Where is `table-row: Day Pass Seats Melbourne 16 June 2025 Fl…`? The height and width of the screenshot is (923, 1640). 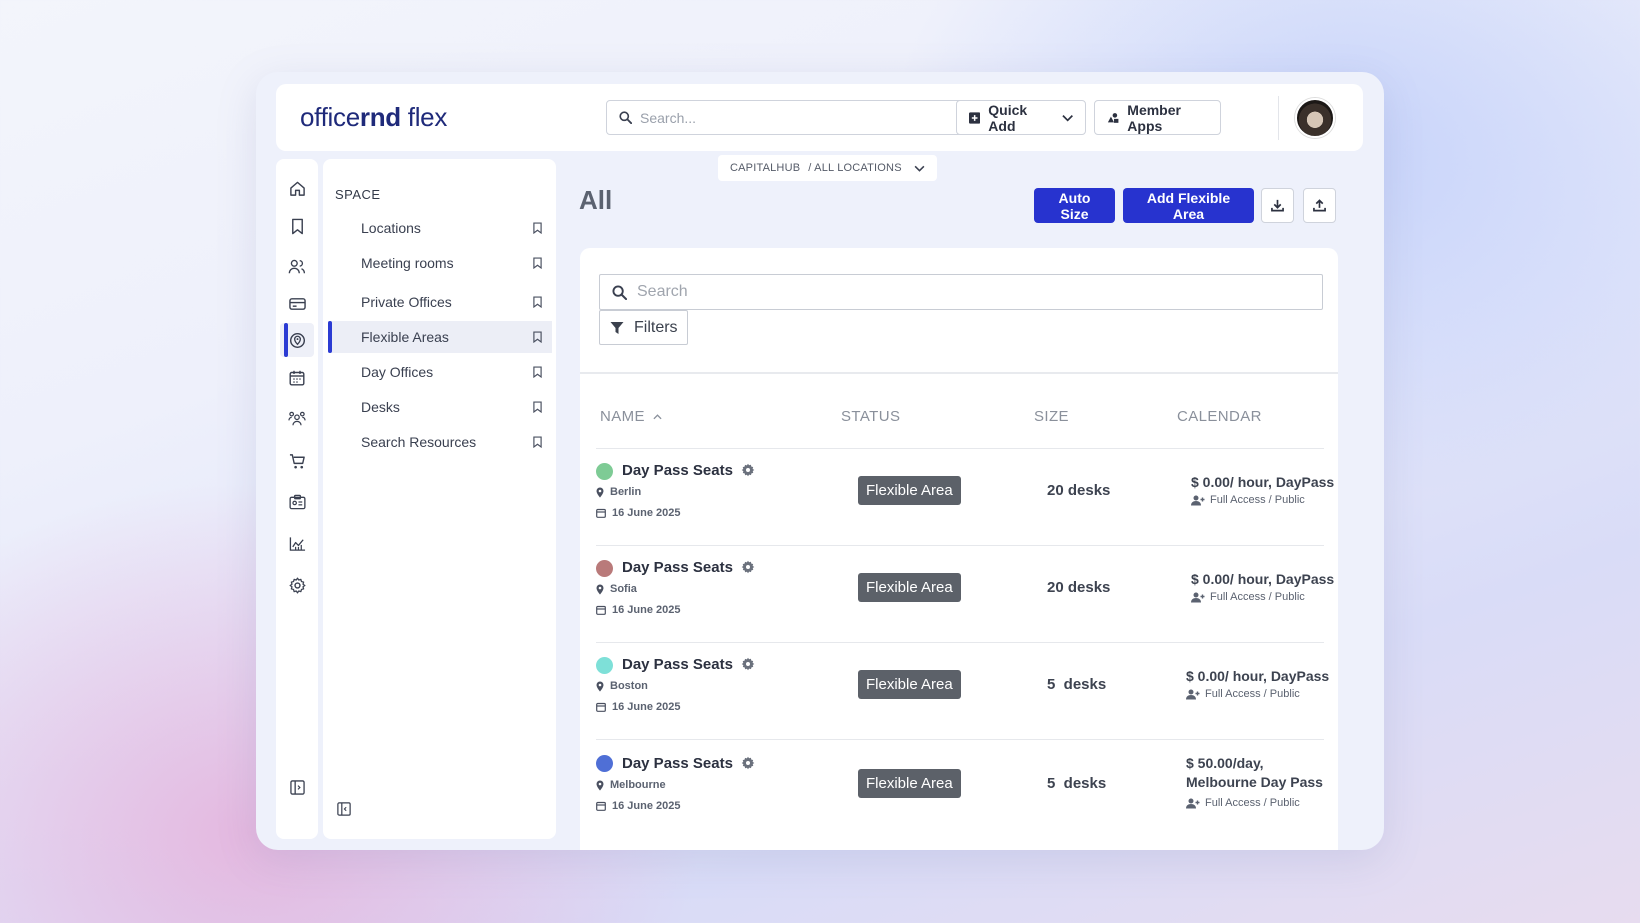 table-row: Day Pass Seats Melbourne 16 June 2025 Fl… is located at coordinates (960, 789).